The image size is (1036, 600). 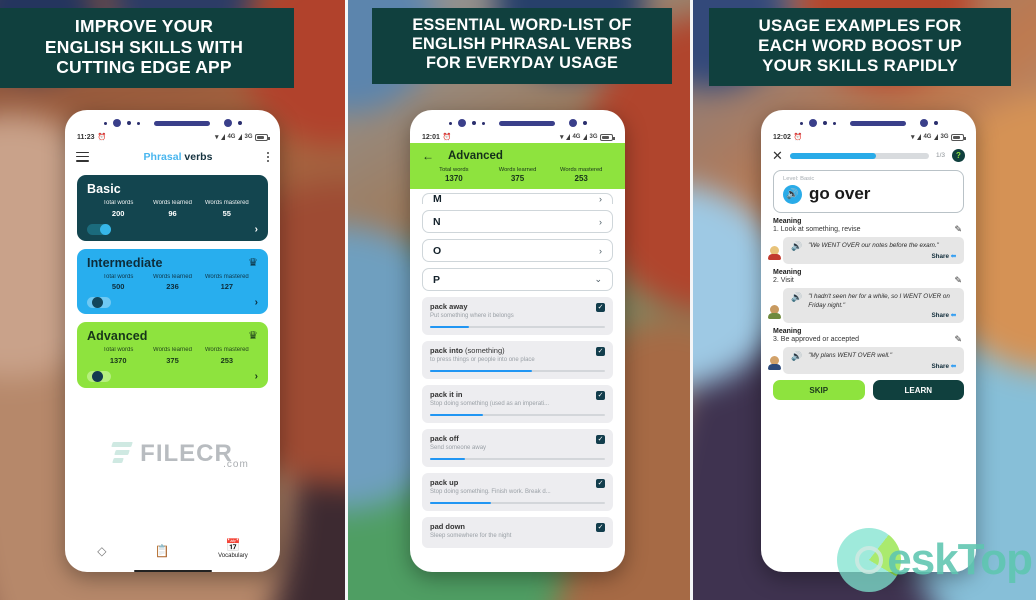 I want to click on word-description: Put something where it belongs, so click(x=472, y=316).